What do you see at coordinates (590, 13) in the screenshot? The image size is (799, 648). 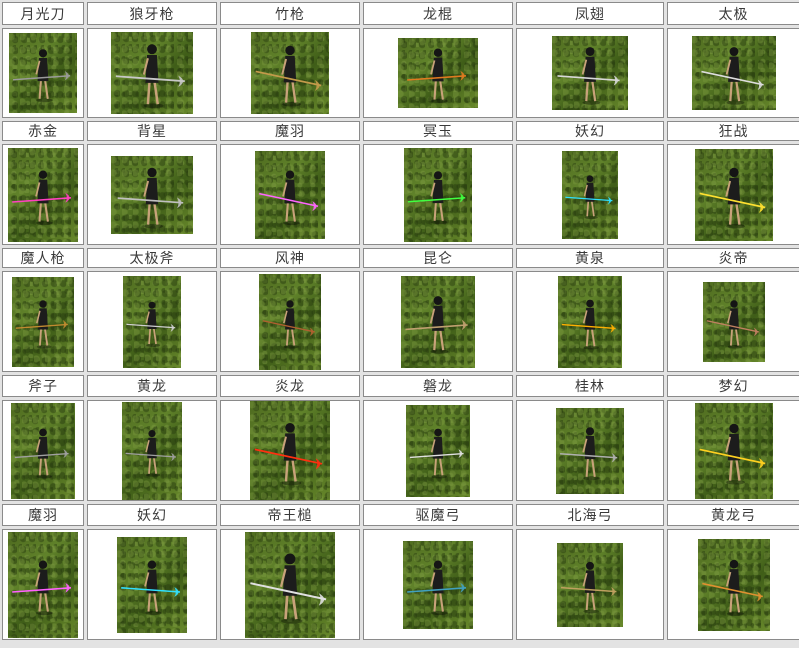 I see `weapon-name: 凤翅` at bounding box center [590, 13].